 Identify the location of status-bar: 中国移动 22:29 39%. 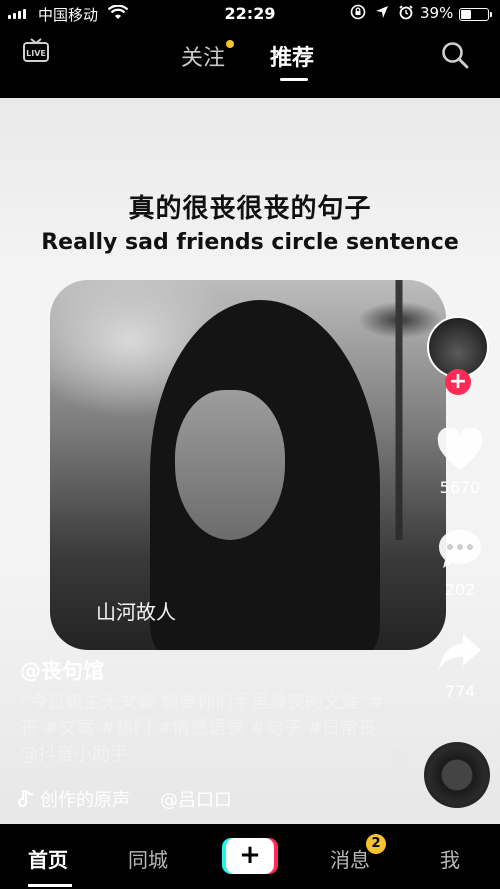
(250, 14).